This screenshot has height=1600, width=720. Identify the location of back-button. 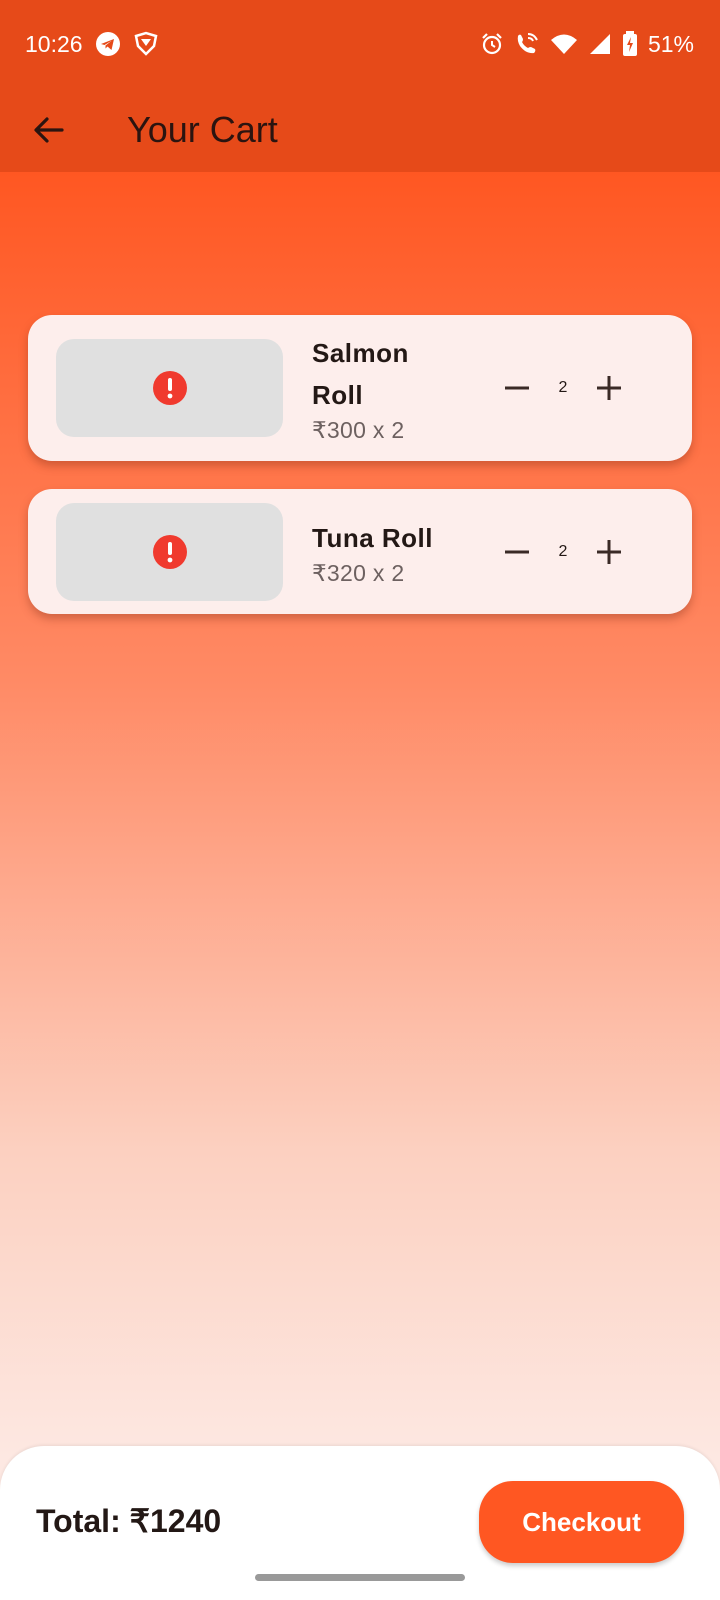
(49, 130).